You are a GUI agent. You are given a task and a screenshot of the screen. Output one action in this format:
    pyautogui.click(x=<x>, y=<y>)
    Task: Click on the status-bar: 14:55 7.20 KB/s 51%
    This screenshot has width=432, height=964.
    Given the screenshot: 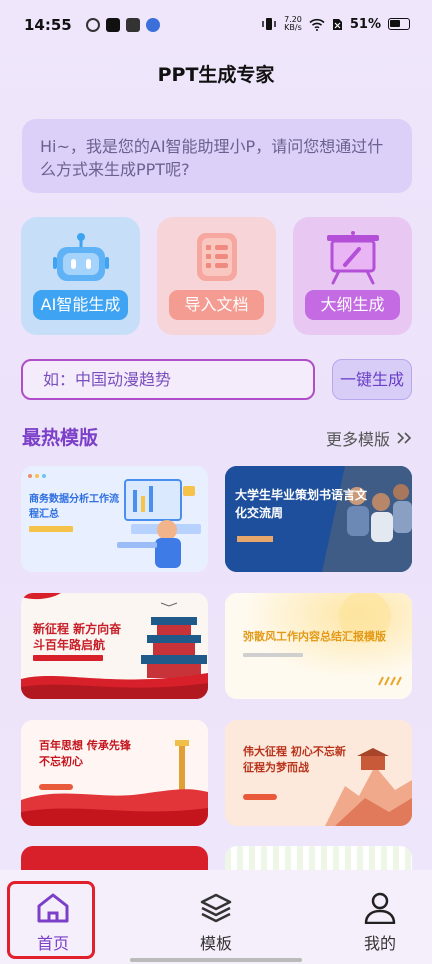 What is the action you would take?
    pyautogui.click(x=216, y=25)
    